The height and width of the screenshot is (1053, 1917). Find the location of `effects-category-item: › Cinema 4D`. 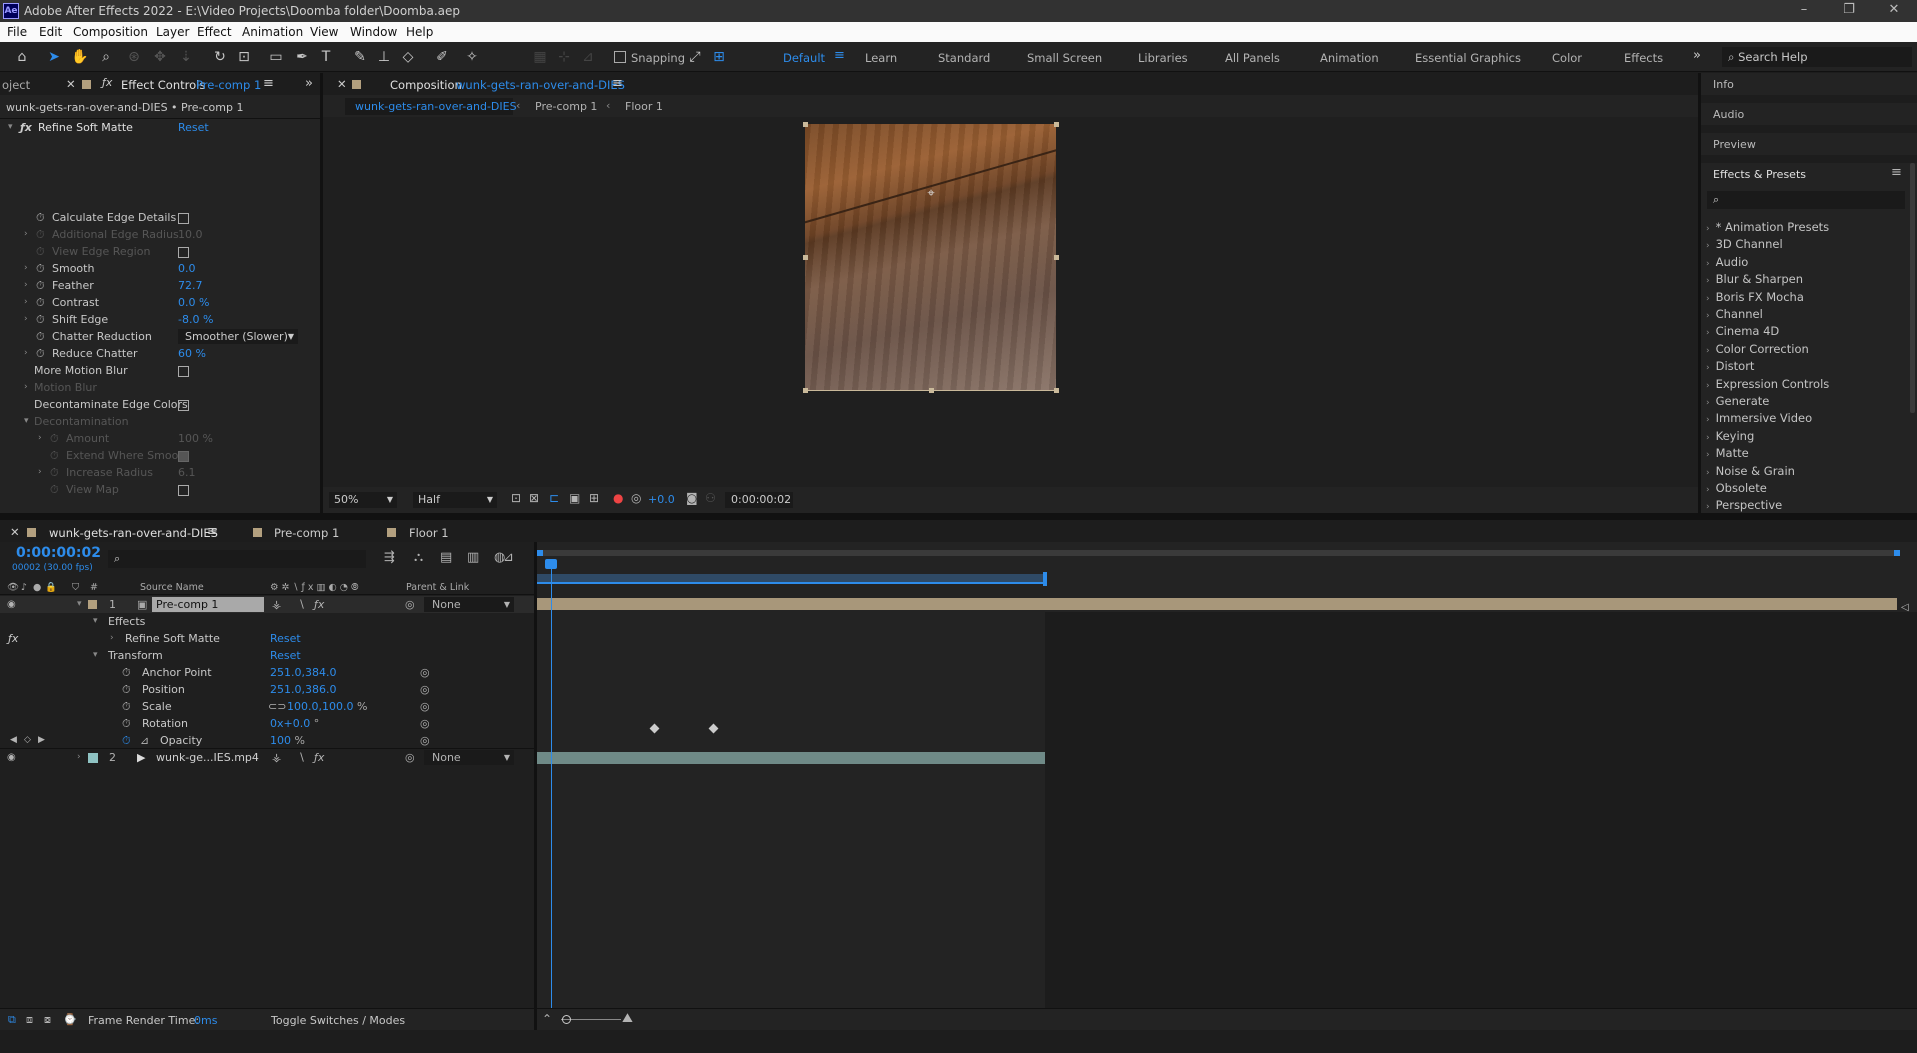

effects-category-item: › Cinema 4D is located at coordinates (1742, 331).